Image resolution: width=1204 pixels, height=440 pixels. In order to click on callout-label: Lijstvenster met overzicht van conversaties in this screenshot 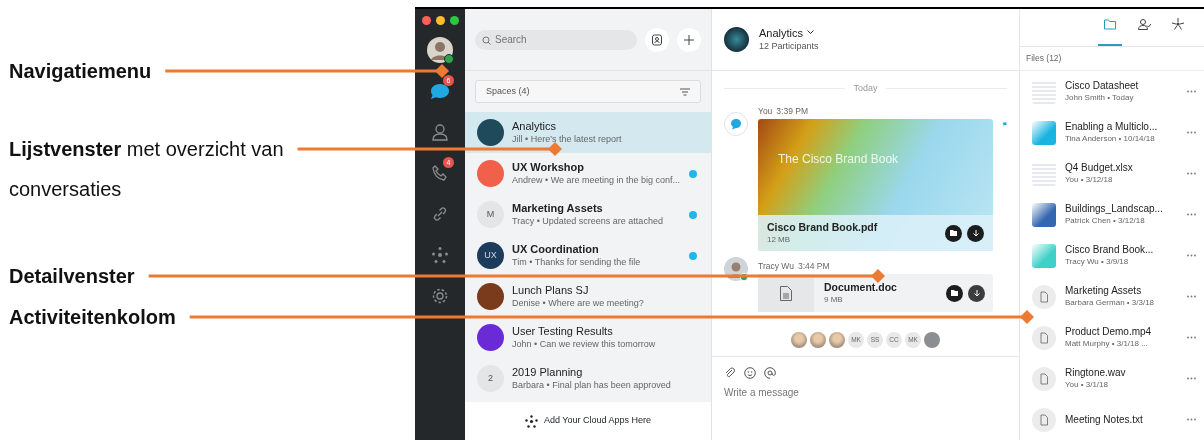, I will do `click(147, 169)`.